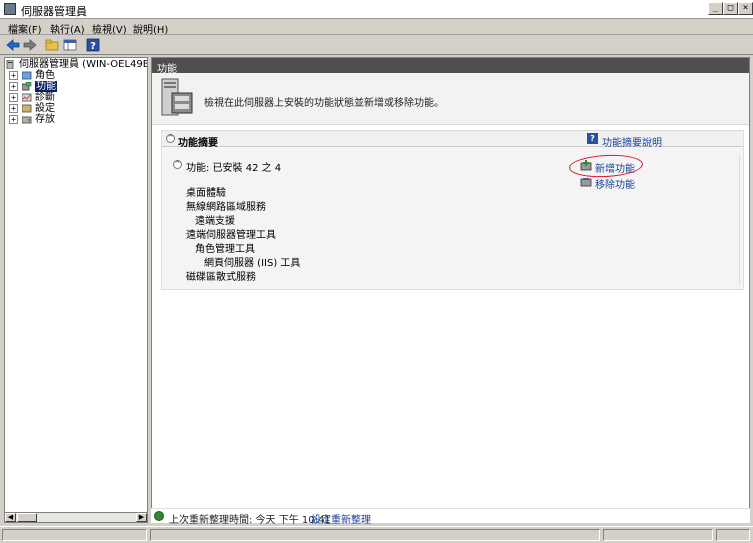 This screenshot has width=753, height=543. What do you see at coordinates (67, 28) in the screenshot?
I see `menu-action: 執行(A)` at bounding box center [67, 28].